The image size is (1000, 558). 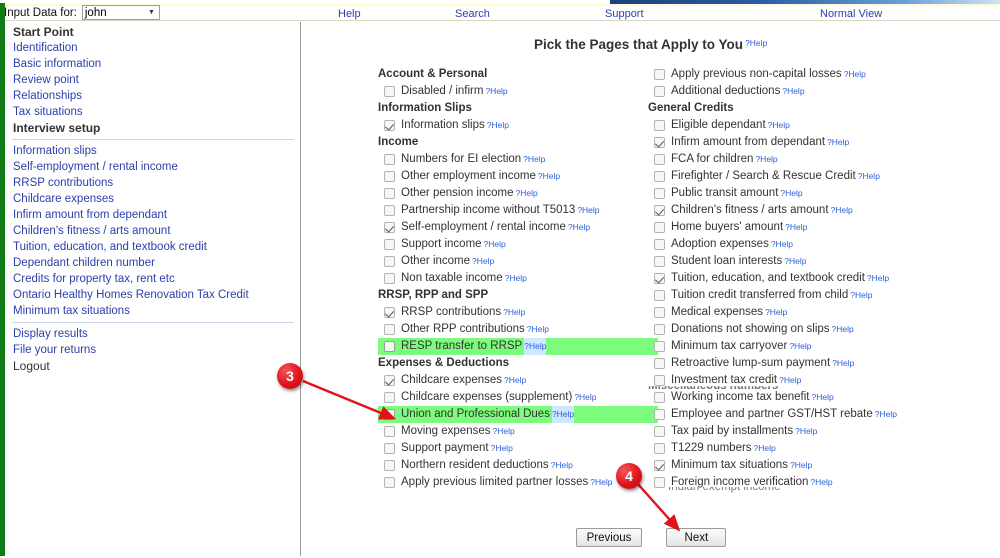 What do you see at coordinates (152, 279) in the screenshot?
I see `sidebar-item-credits-for-property-tax-rent: Credits for property tax, rent etc` at bounding box center [152, 279].